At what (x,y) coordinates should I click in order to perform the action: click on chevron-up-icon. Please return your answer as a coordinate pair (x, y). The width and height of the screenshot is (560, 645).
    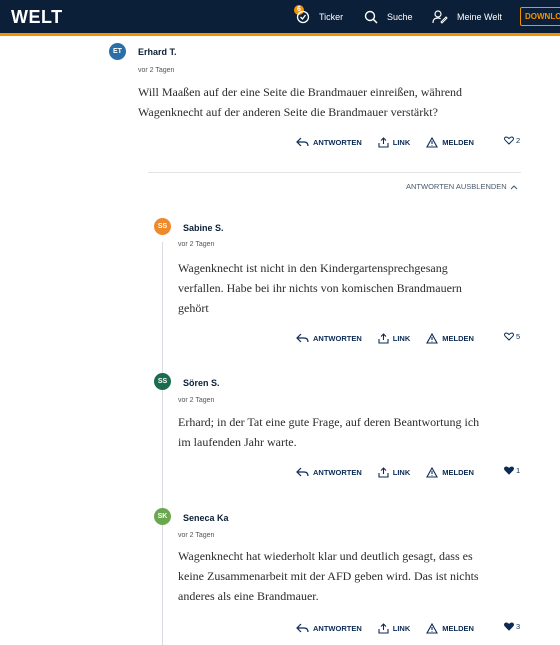
    Looking at the image, I should click on (514, 186).